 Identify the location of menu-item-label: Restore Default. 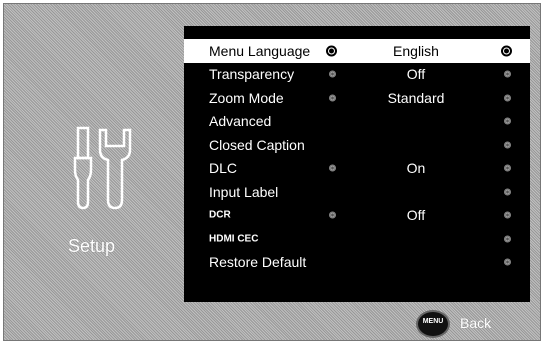
(258, 262).